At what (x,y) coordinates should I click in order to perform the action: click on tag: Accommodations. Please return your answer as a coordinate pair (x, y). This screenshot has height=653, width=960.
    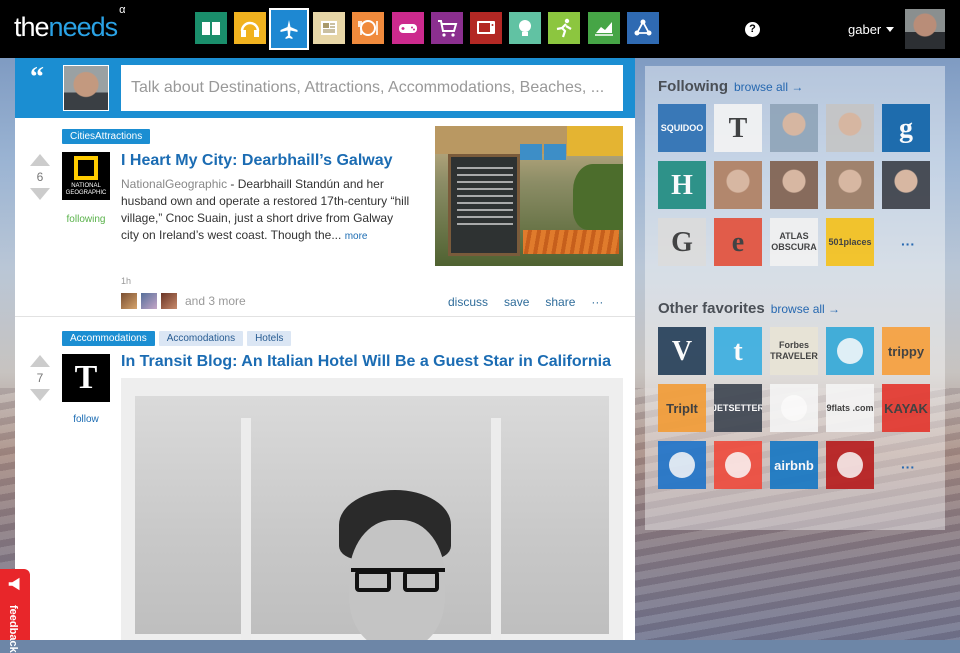
    Looking at the image, I should click on (108, 338).